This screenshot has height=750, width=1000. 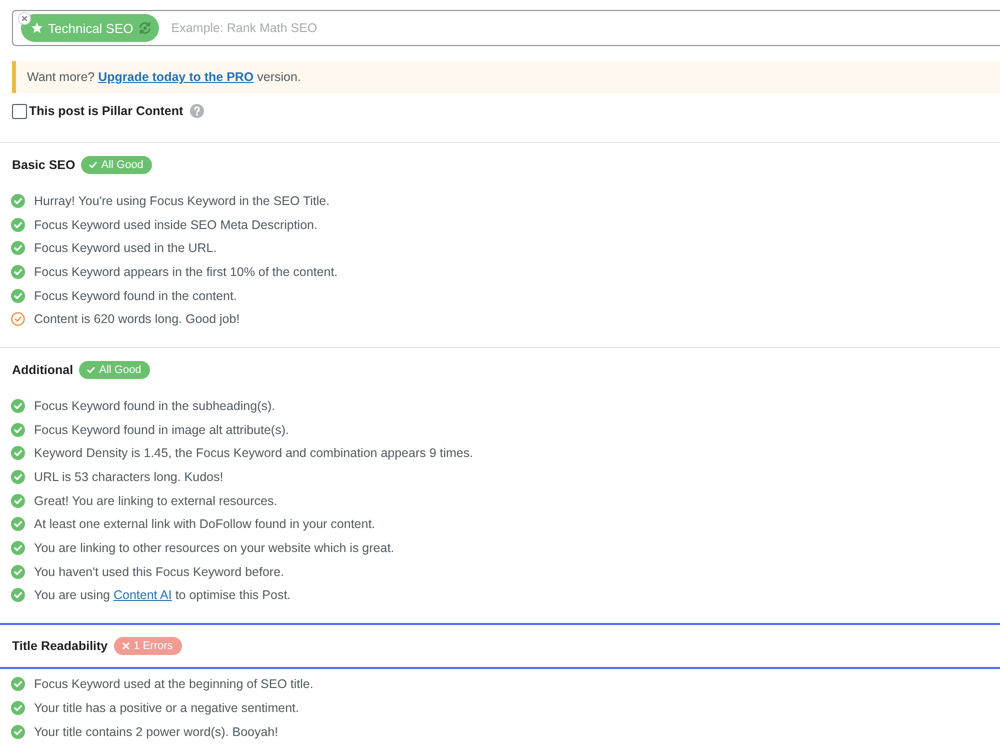 What do you see at coordinates (24, 18) in the screenshot?
I see `close-icon` at bounding box center [24, 18].